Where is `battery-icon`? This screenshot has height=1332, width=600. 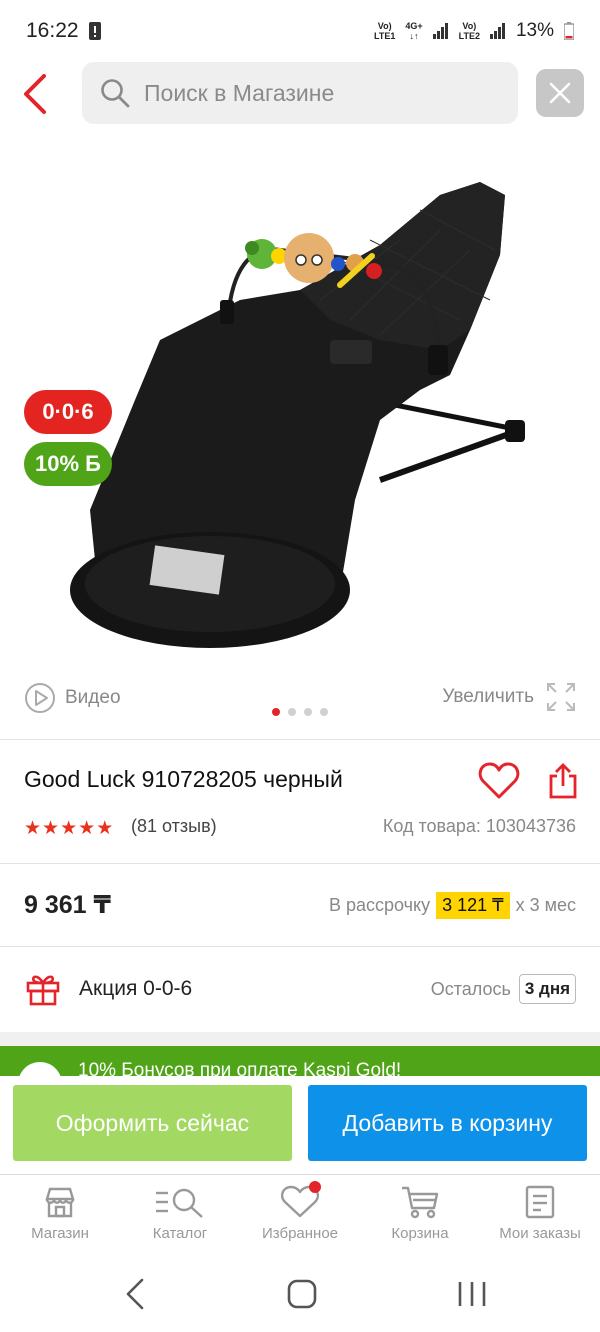 battery-icon is located at coordinates (569, 31).